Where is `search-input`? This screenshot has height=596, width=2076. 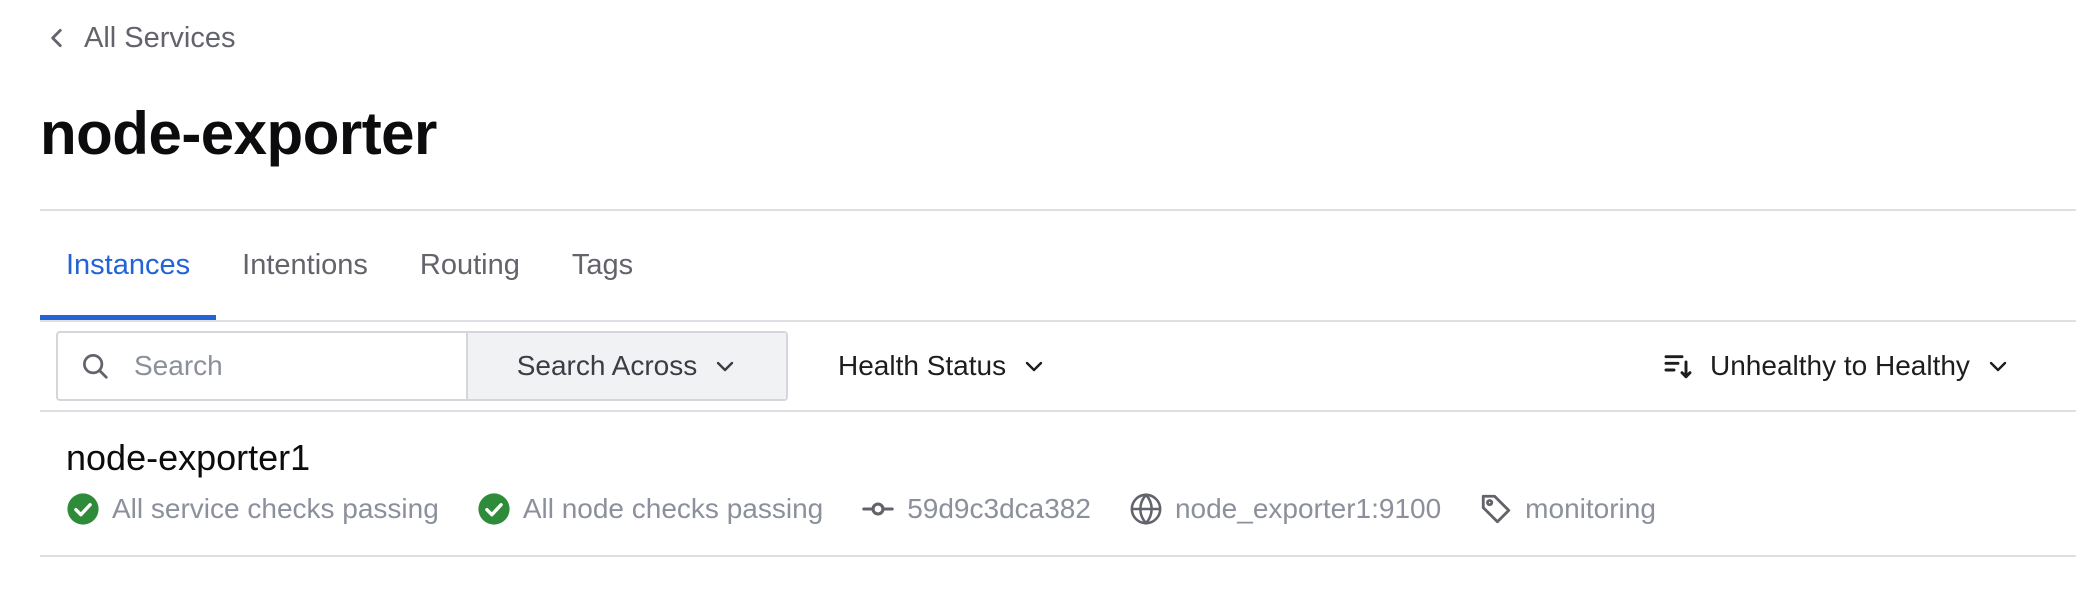
search-input is located at coordinates (284, 366).